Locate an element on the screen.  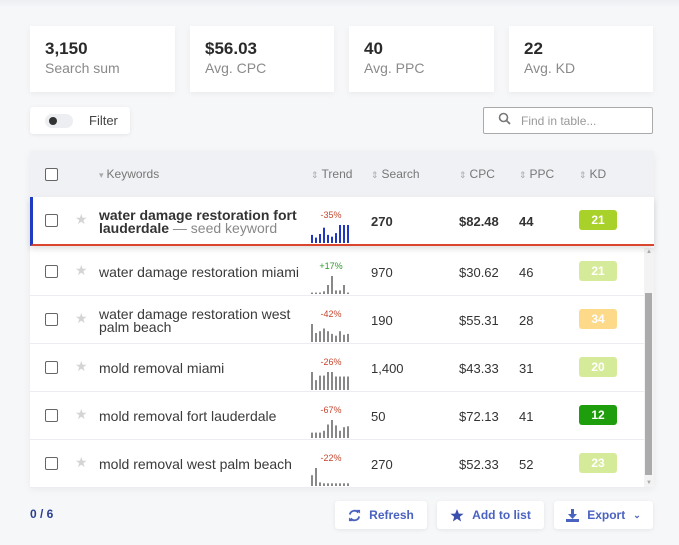
refresh-button: Refresh is located at coordinates (381, 515).